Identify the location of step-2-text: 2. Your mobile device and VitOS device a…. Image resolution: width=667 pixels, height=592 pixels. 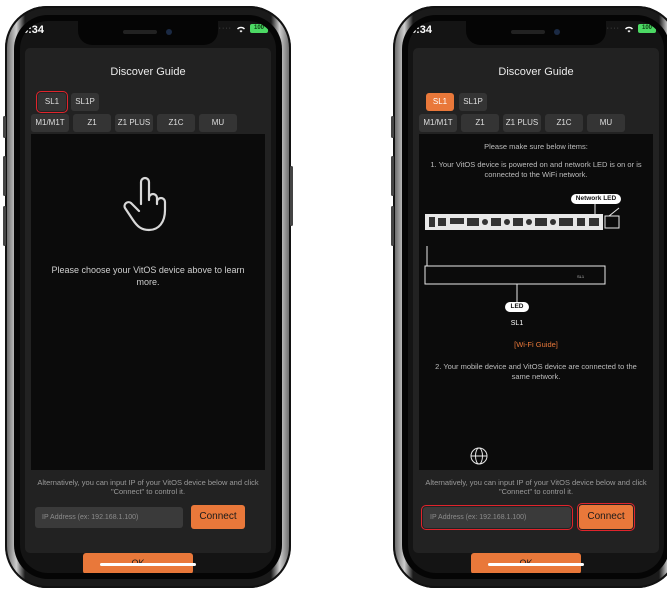
(536, 371).